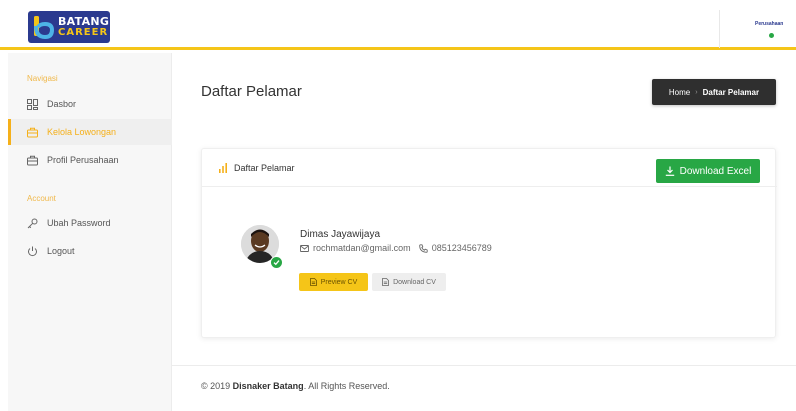 This screenshot has width=796, height=411. What do you see at coordinates (679, 92) in the screenshot?
I see `breadcrumb-home-link: Home` at bounding box center [679, 92].